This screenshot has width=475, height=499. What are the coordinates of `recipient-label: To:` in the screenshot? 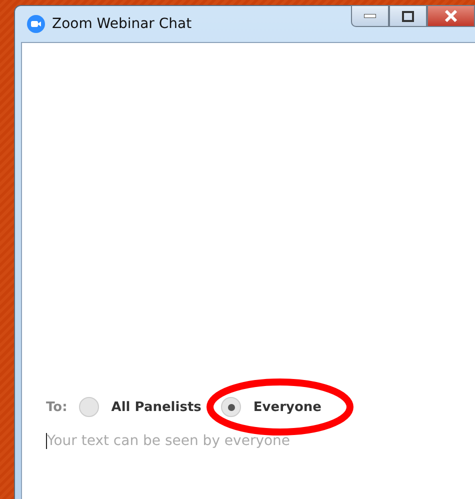 It's located at (57, 407).